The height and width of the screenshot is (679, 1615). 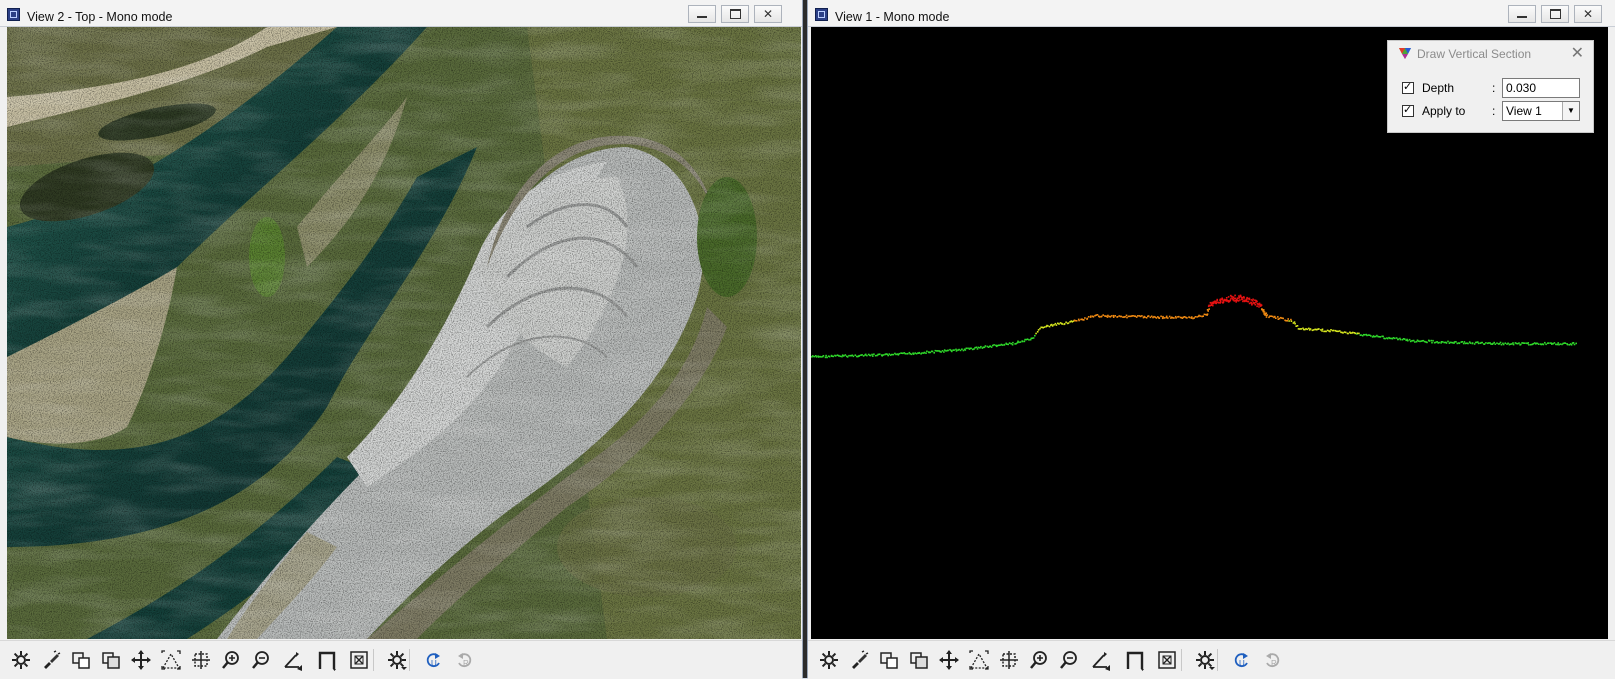 I want to click on copy-view-icon, so click(x=81, y=660).